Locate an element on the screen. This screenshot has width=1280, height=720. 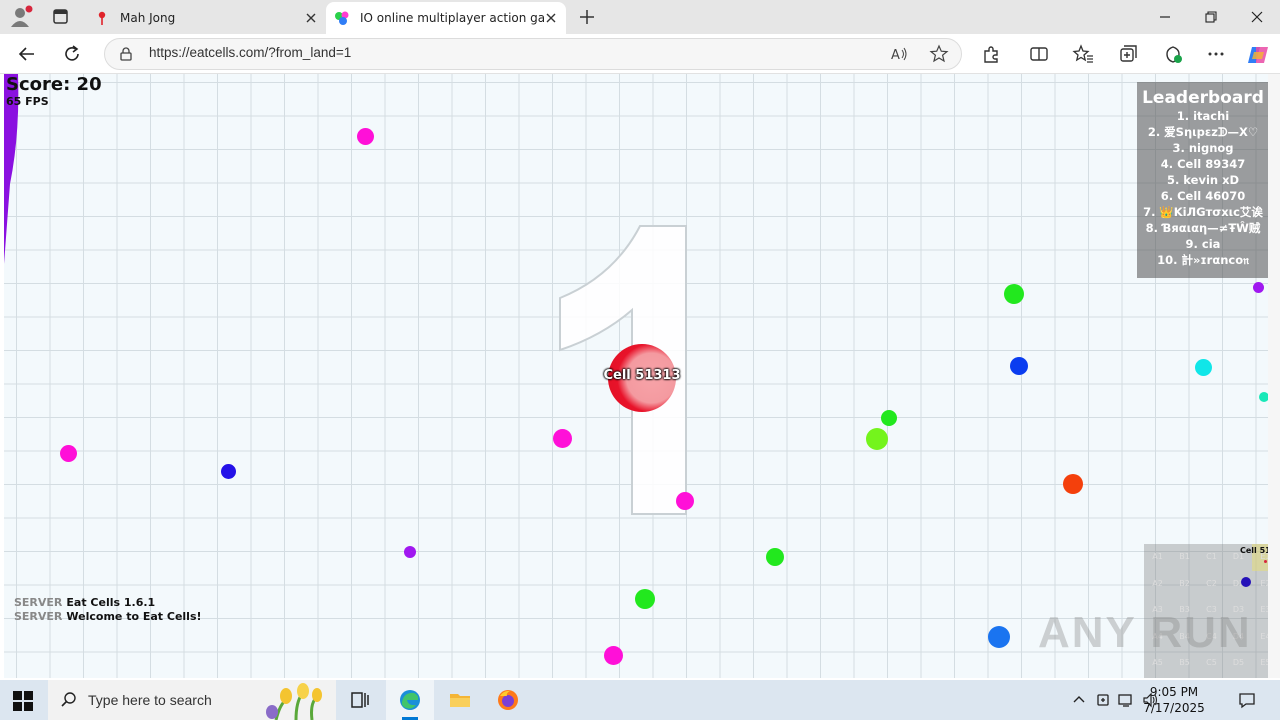
network-icon is located at coordinates (1126, 700).